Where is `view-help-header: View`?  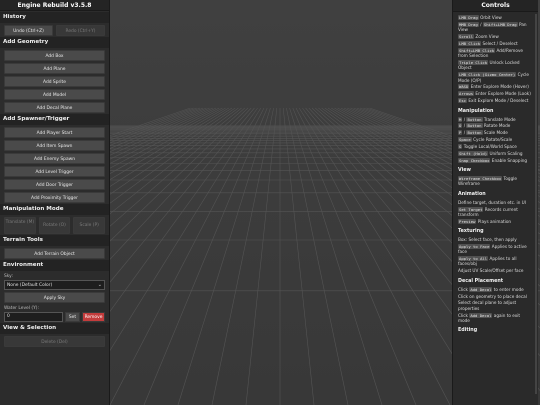 view-help-header: View is located at coordinates (464, 171).